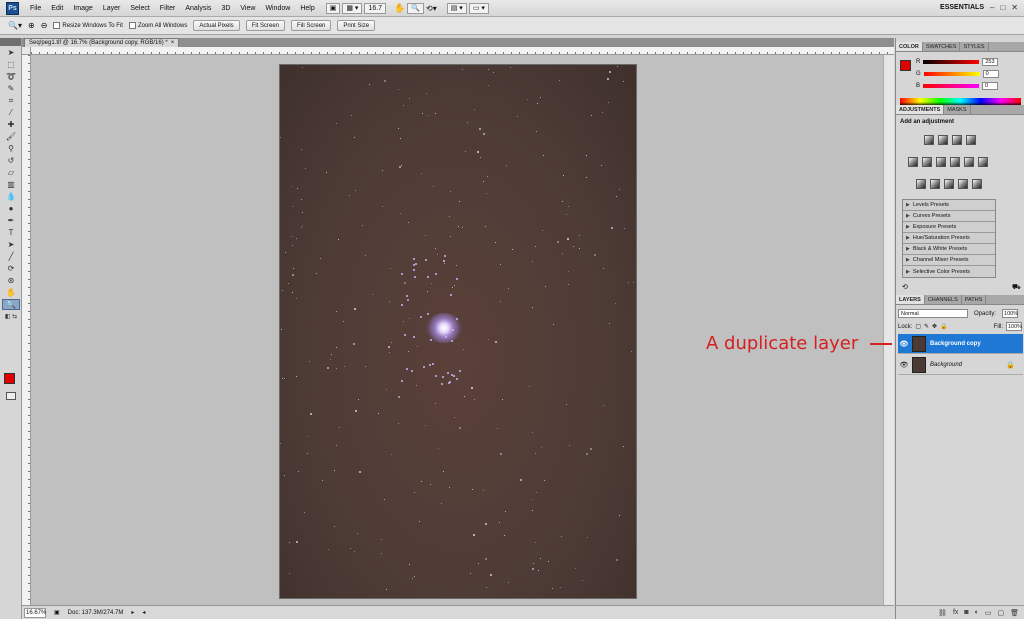  Describe the element at coordinates (962, 7) in the screenshot. I see `workspace-switcher: ESSENTIALS` at that location.